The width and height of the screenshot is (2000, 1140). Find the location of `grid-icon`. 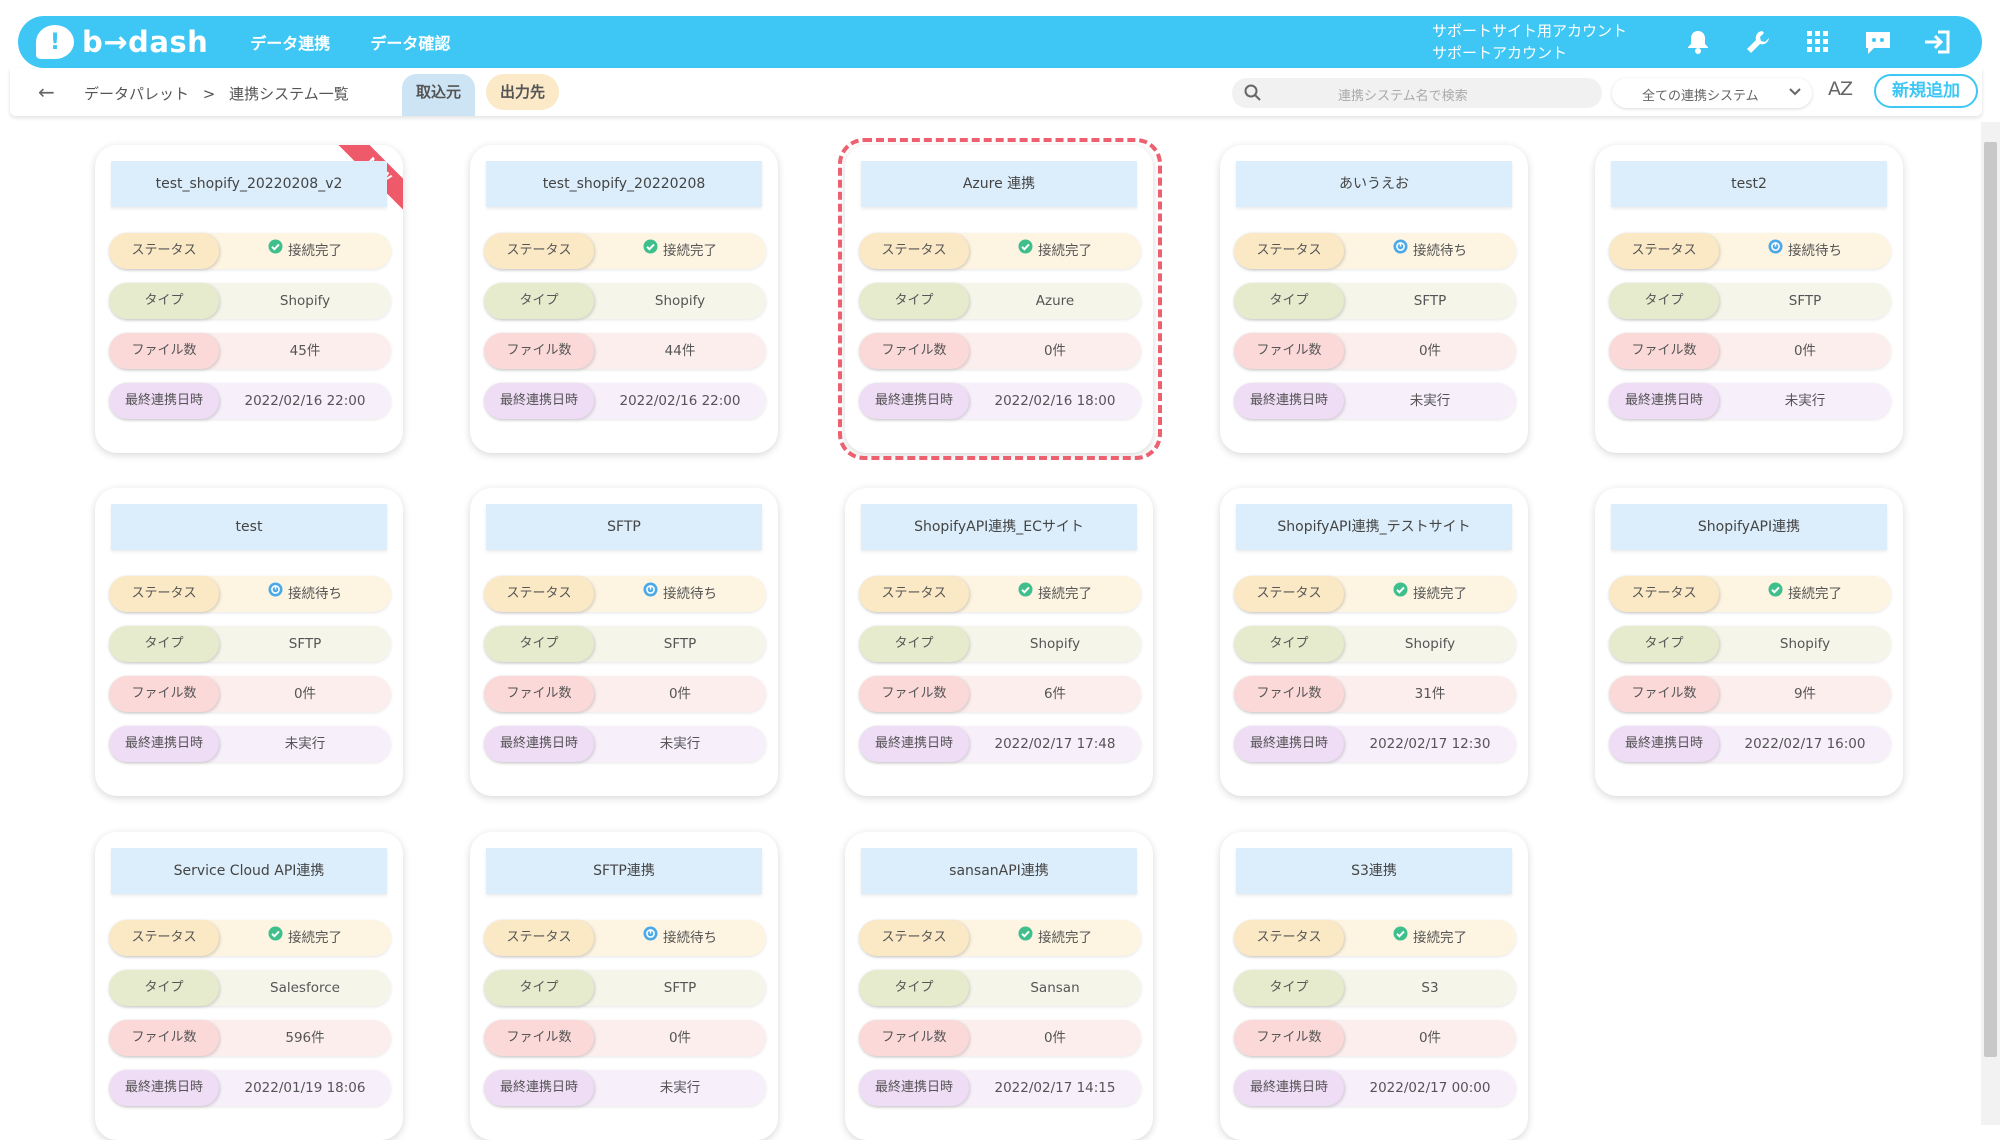

grid-icon is located at coordinates (1818, 42).